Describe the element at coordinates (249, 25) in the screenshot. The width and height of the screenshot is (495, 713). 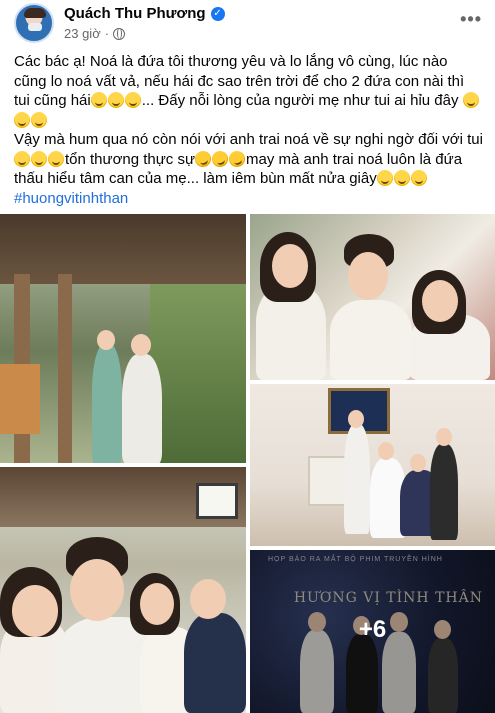
I see `post-header: Quách Thu Phương ✓ 23 giờ · •••` at that location.